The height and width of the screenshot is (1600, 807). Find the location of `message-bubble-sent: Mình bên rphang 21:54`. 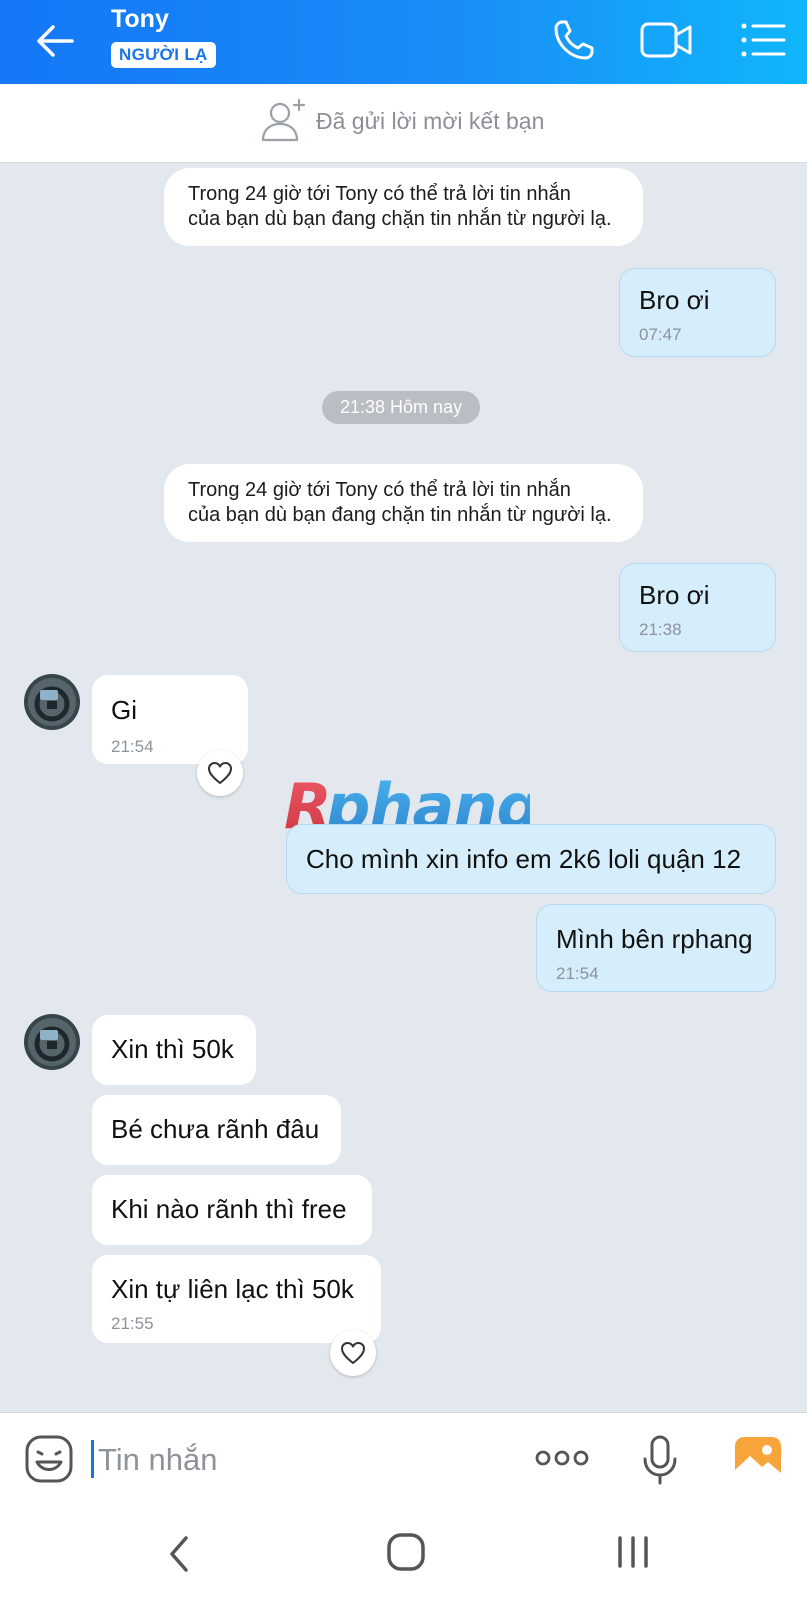

message-bubble-sent: Mình bên rphang 21:54 is located at coordinates (656, 948).